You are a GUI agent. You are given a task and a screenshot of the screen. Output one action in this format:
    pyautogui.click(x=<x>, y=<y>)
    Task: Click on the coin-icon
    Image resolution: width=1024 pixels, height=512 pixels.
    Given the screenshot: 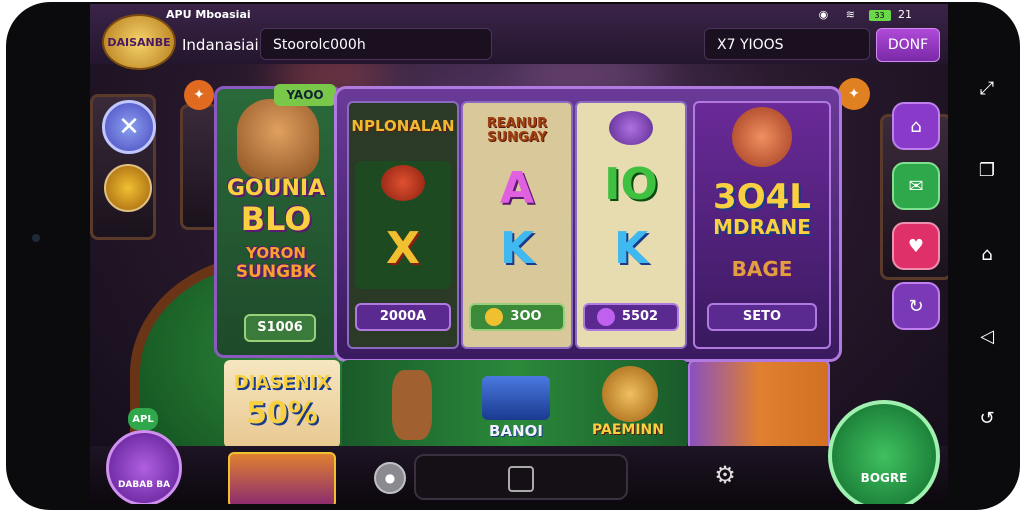 What is the action you would take?
    pyautogui.click(x=494, y=317)
    